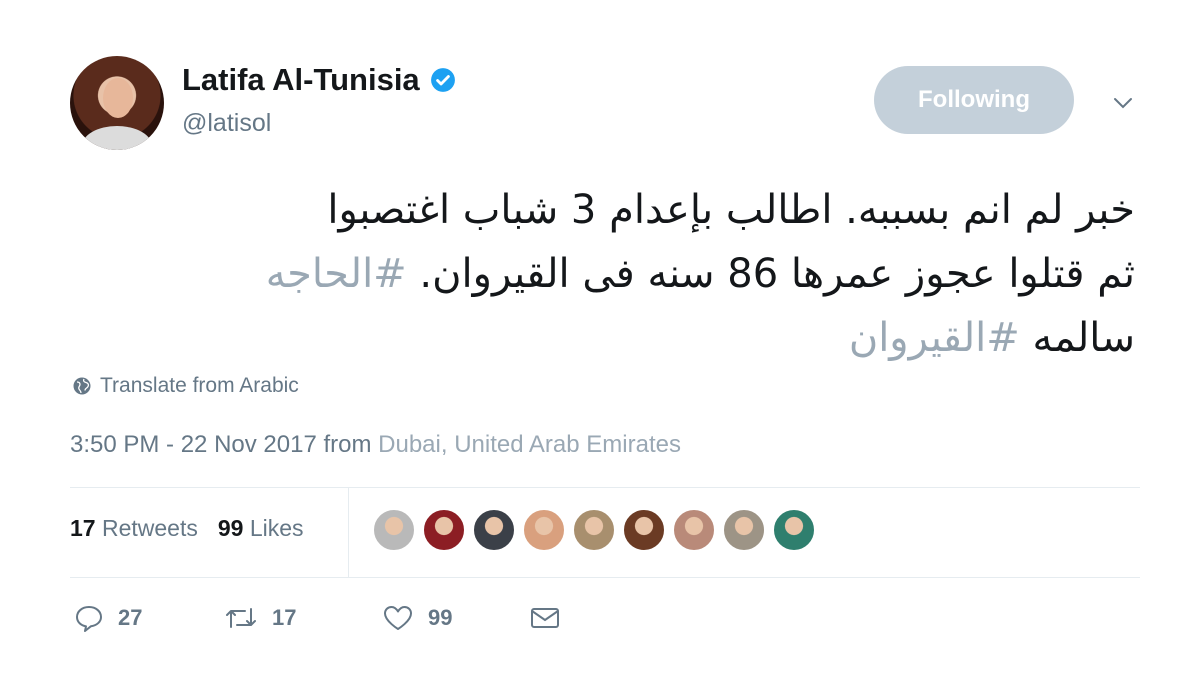  I want to click on retweet-count: 17, so click(284, 617).